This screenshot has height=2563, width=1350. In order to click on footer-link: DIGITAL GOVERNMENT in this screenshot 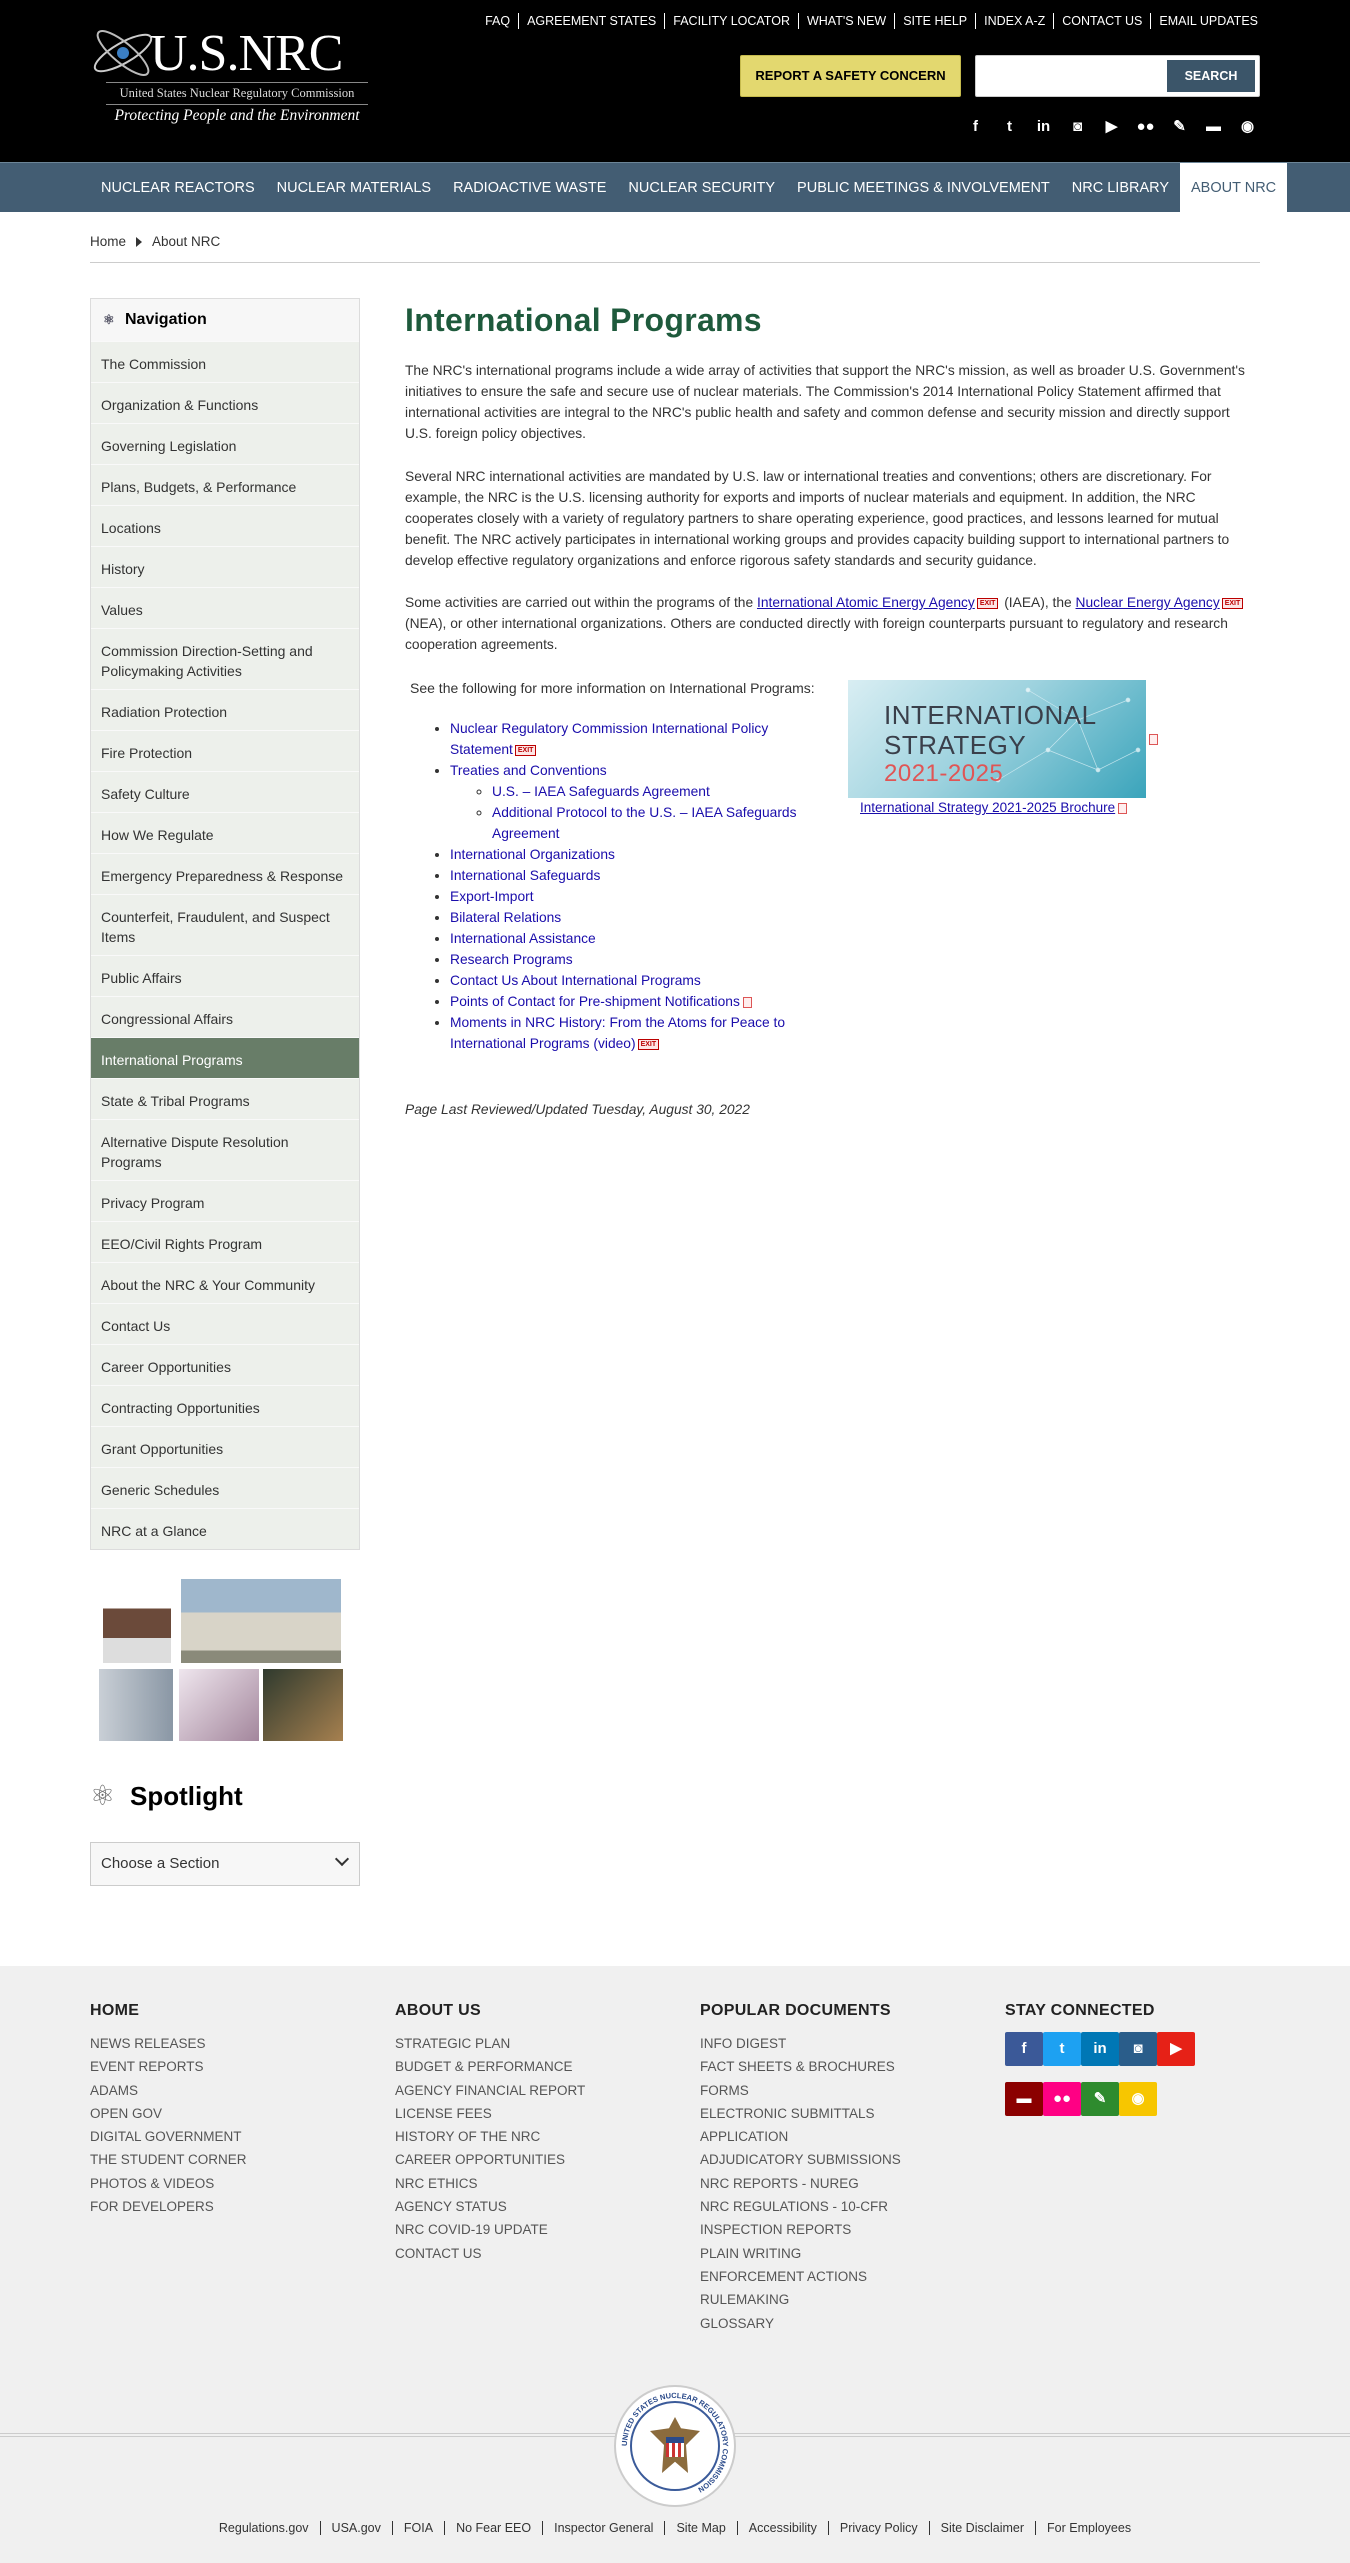, I will do `click(168, 2136)`.